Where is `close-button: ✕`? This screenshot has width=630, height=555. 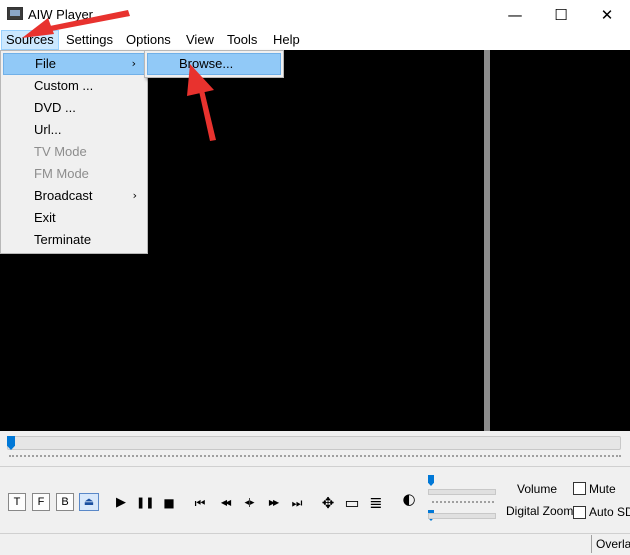
close-button: ✕ is located at coordinates (607, 15).